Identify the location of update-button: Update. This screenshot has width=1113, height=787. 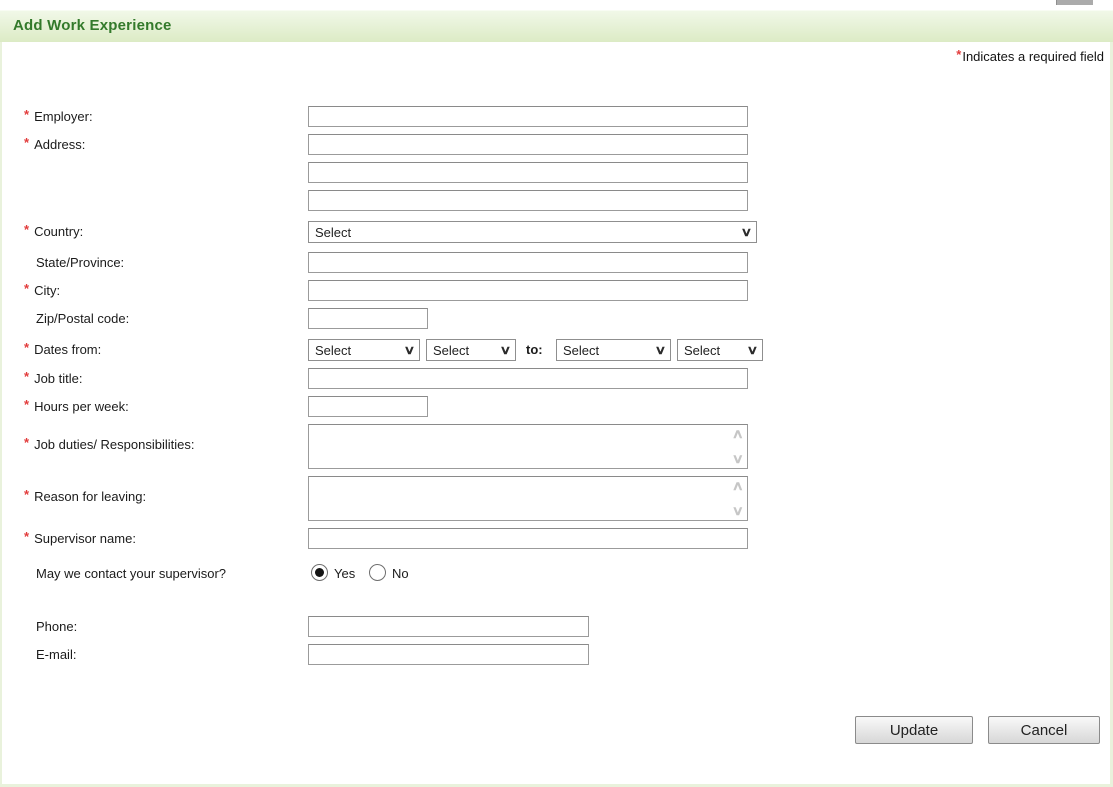
(914, 730).